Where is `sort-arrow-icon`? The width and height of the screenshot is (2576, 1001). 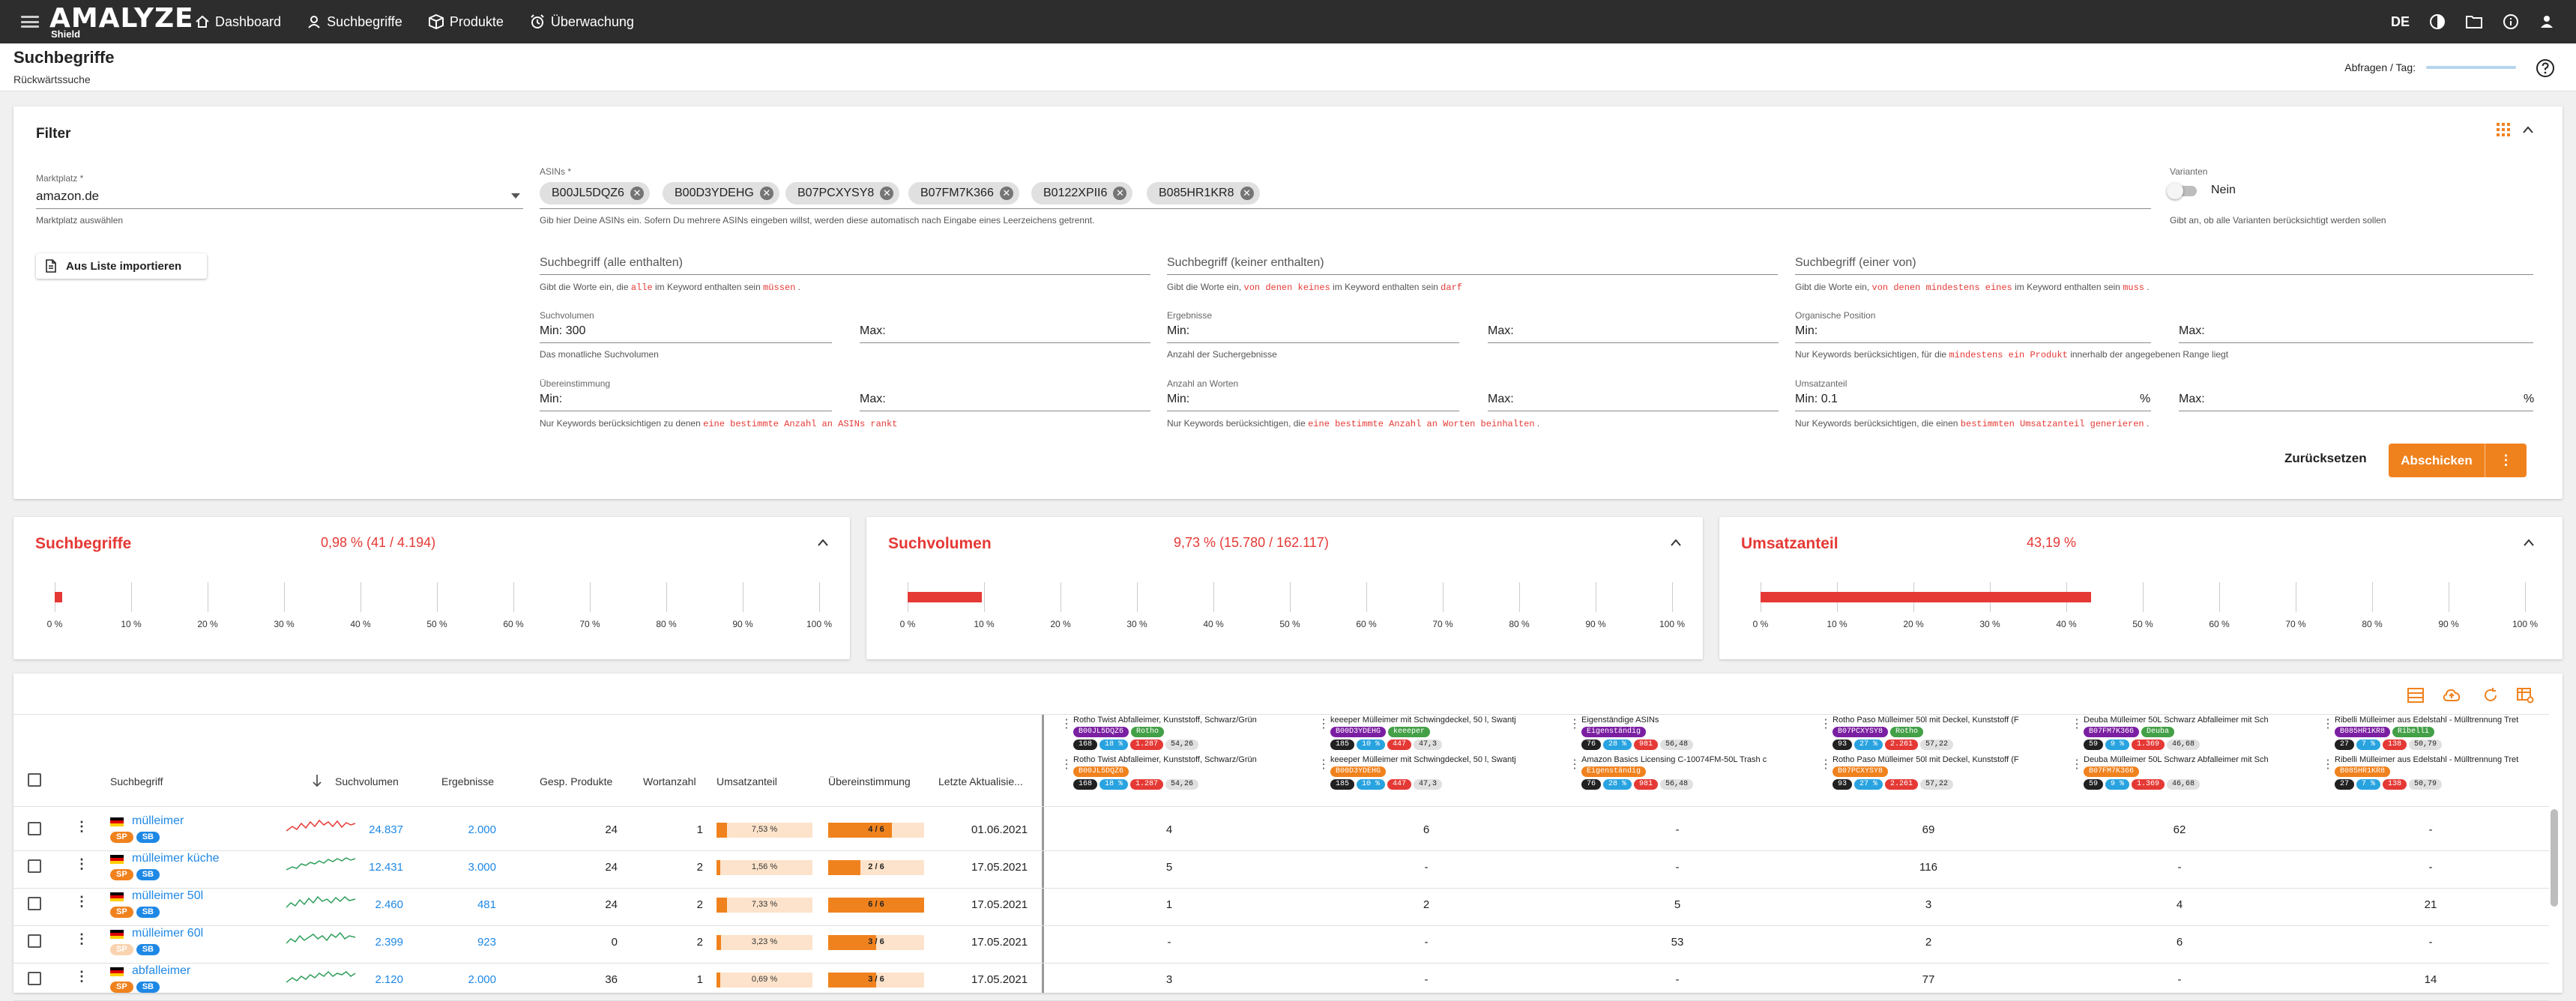
sort-arrow-icon is located at coordinates (317, 780).